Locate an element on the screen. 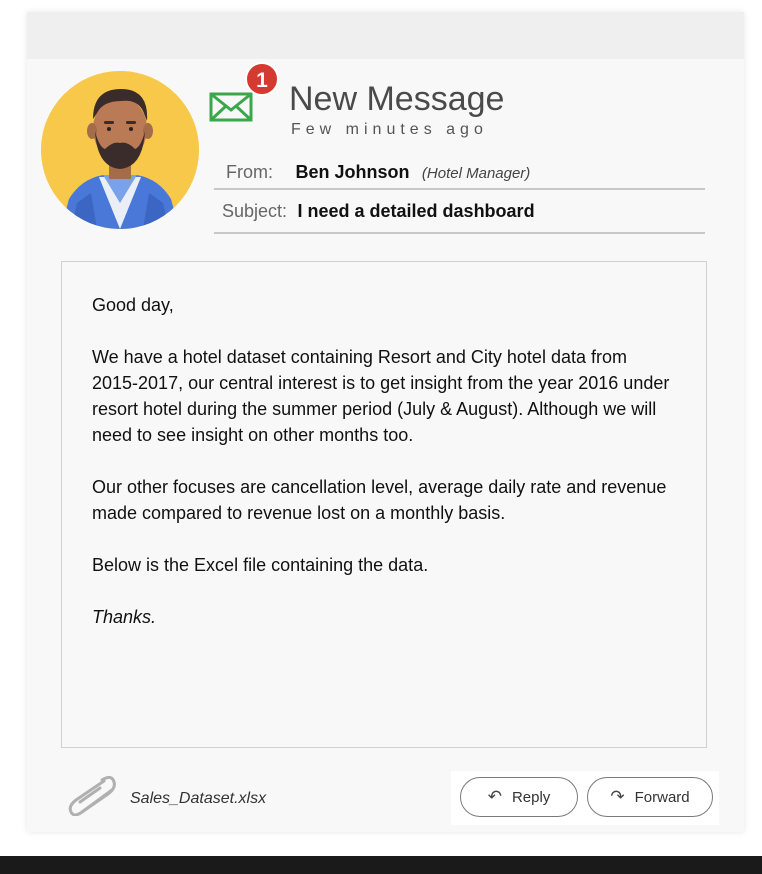  forward-arrow-icon: ↷ is located at coordinates (617, 796).